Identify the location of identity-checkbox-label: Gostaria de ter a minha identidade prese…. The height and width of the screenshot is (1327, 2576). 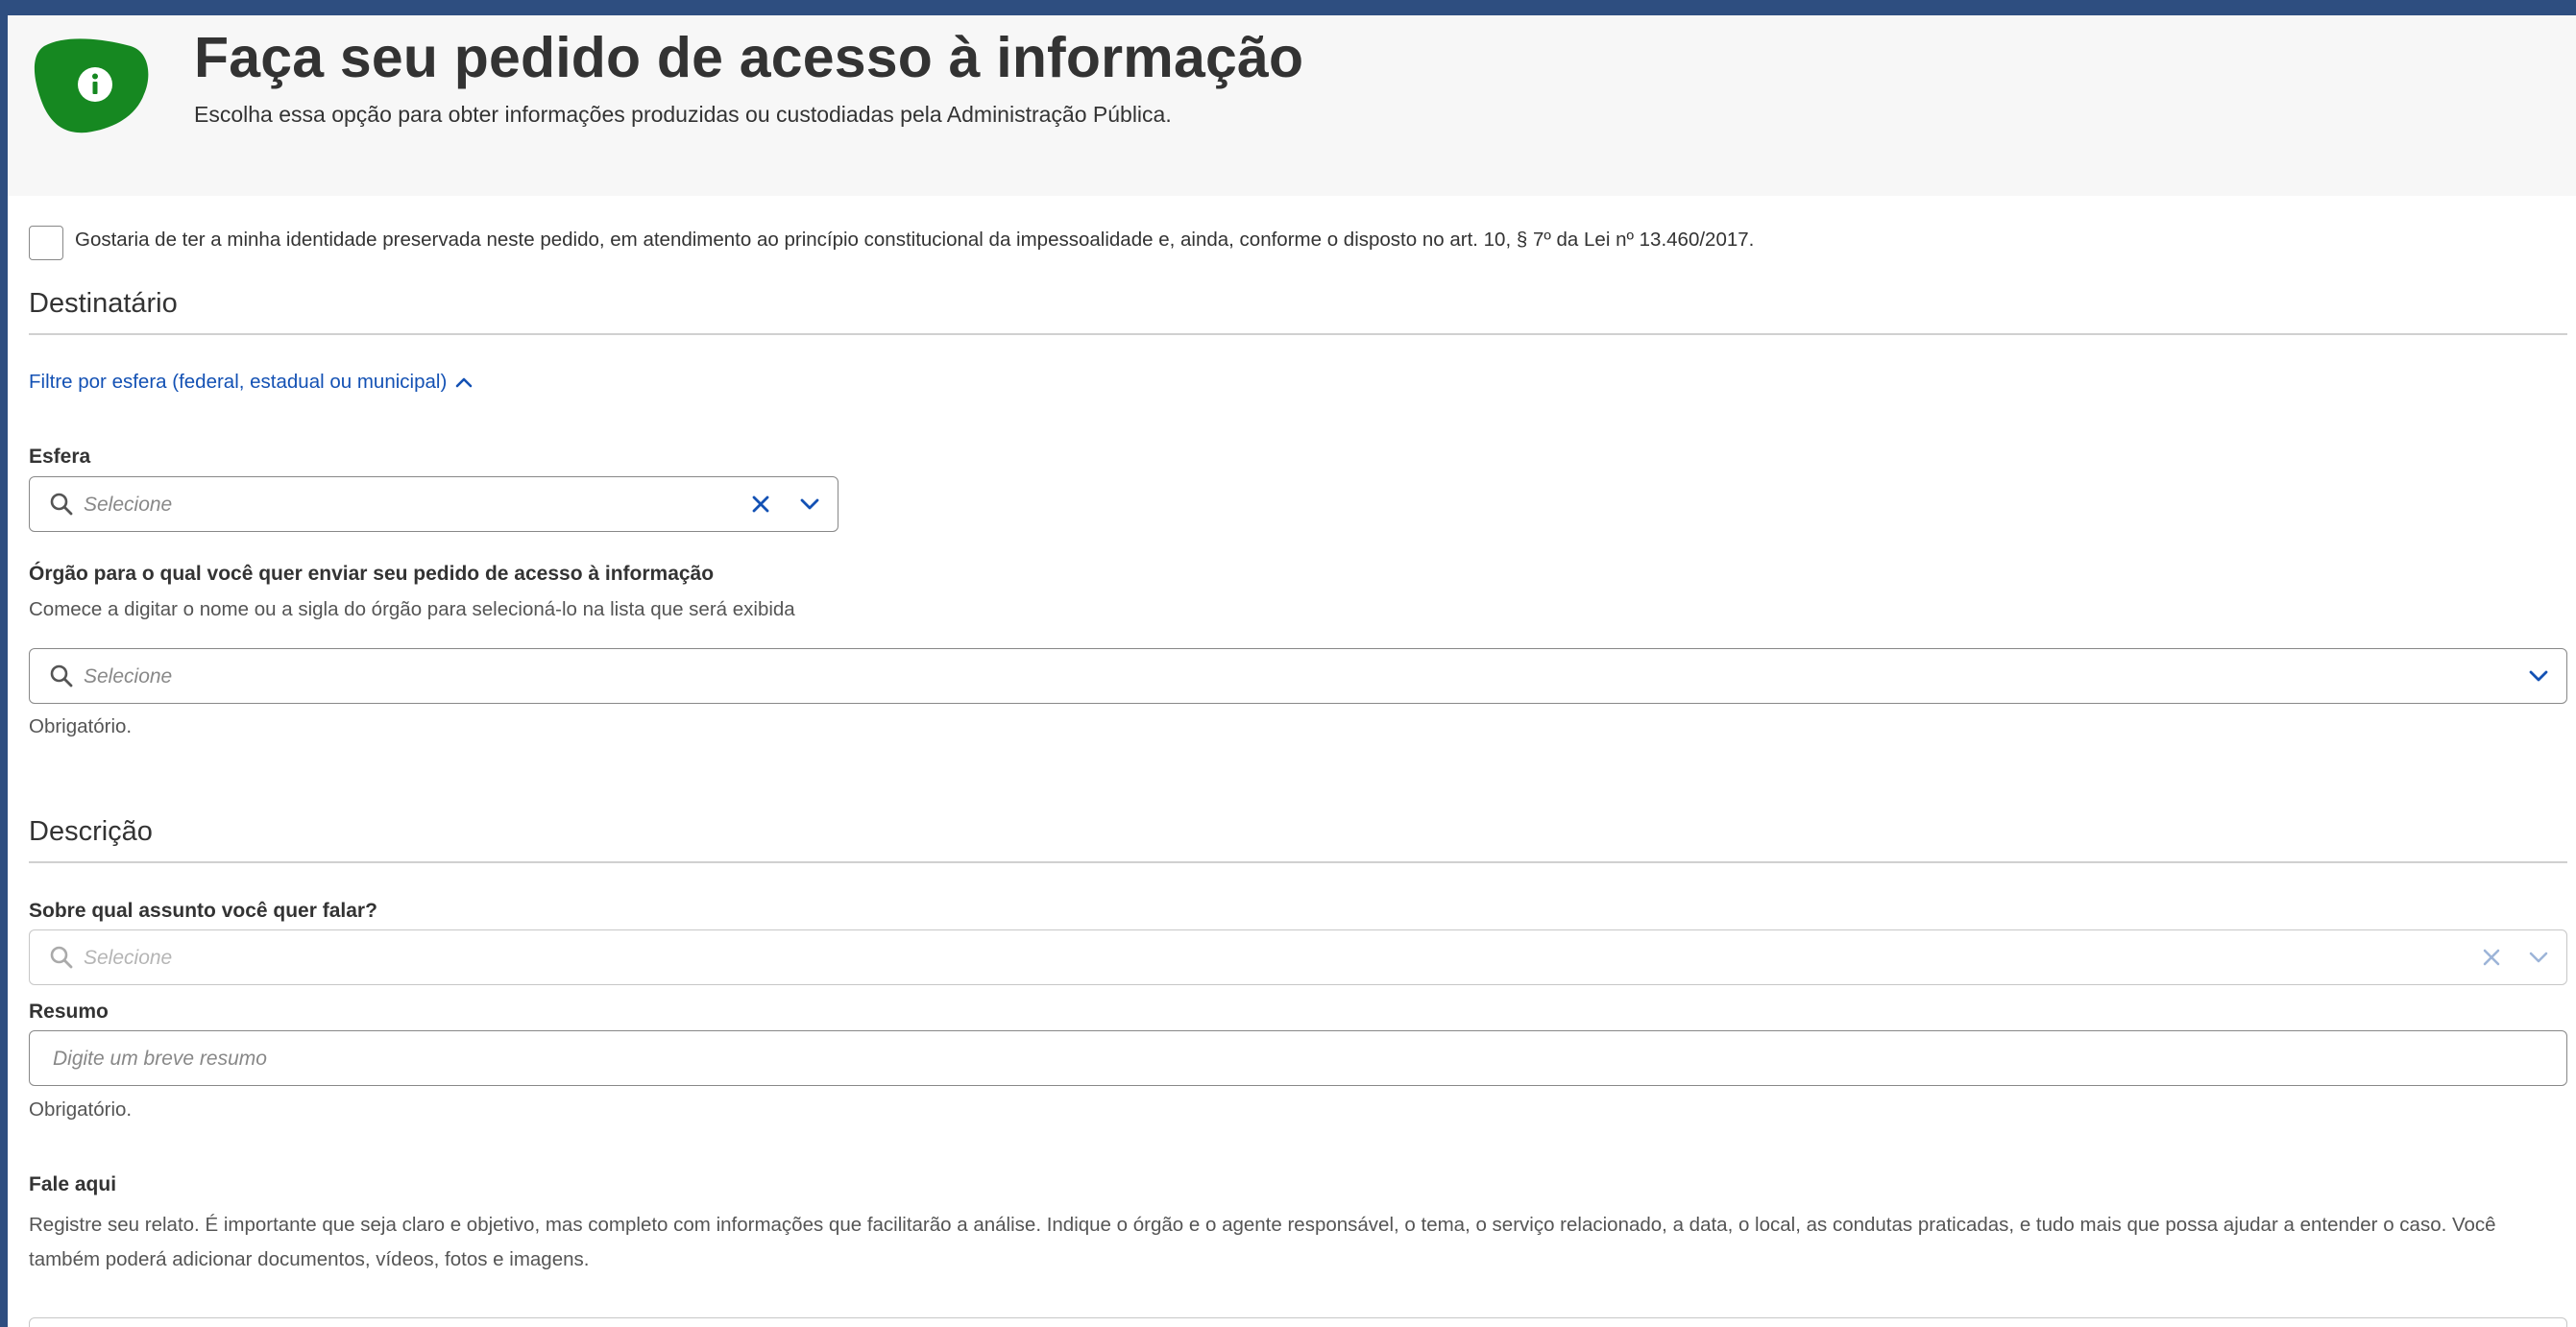
(915, 240).